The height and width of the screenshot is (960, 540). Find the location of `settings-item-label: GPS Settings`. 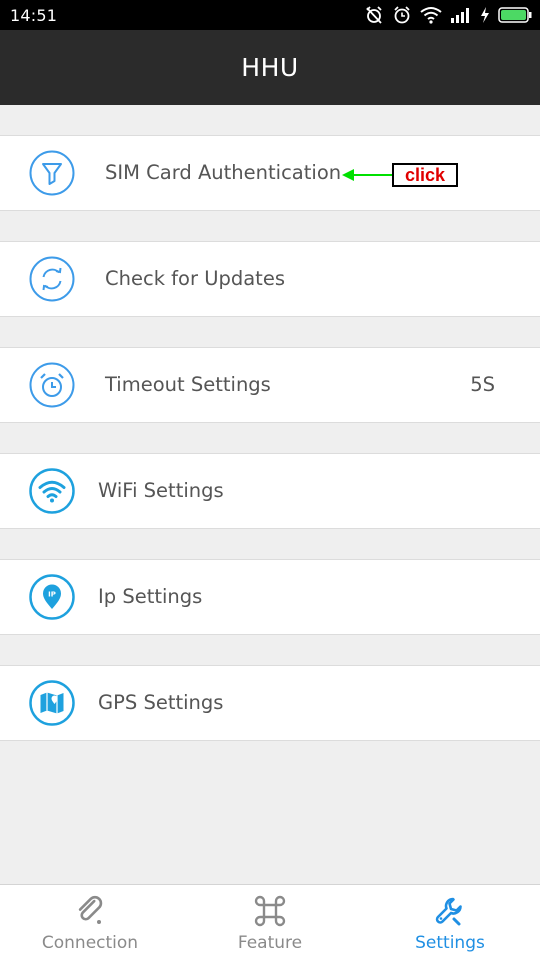

settings-item-label: GPS Settings is located at coordinates (161, 702).